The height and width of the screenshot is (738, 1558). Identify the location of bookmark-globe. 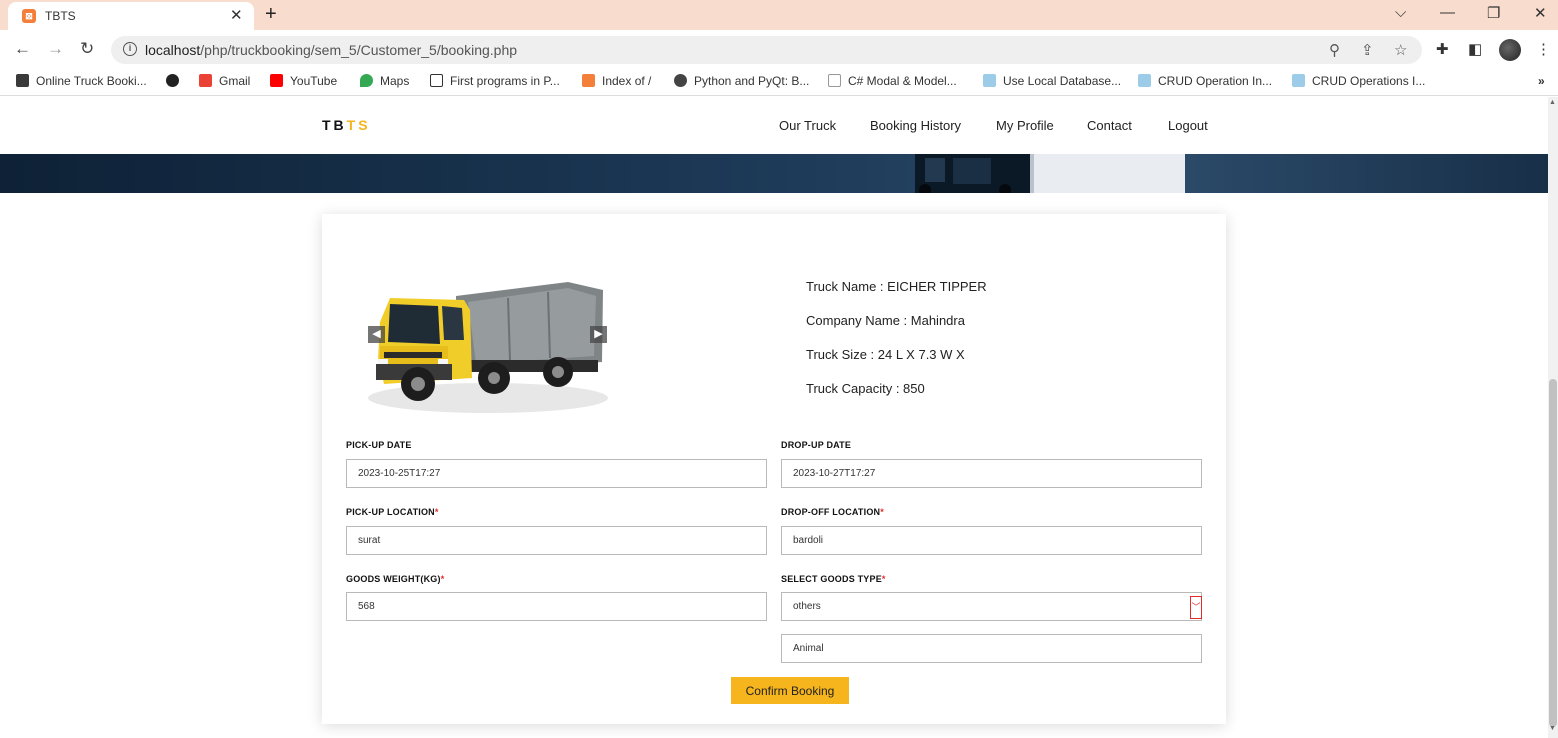
(176, 81).